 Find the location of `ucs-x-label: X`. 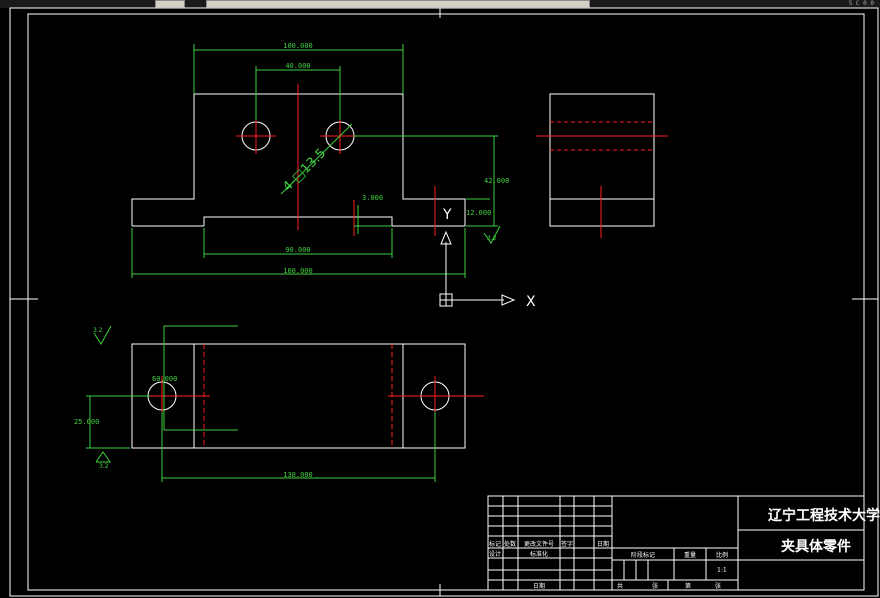

ucs-x-label: X is located at coordinates (531, 302).